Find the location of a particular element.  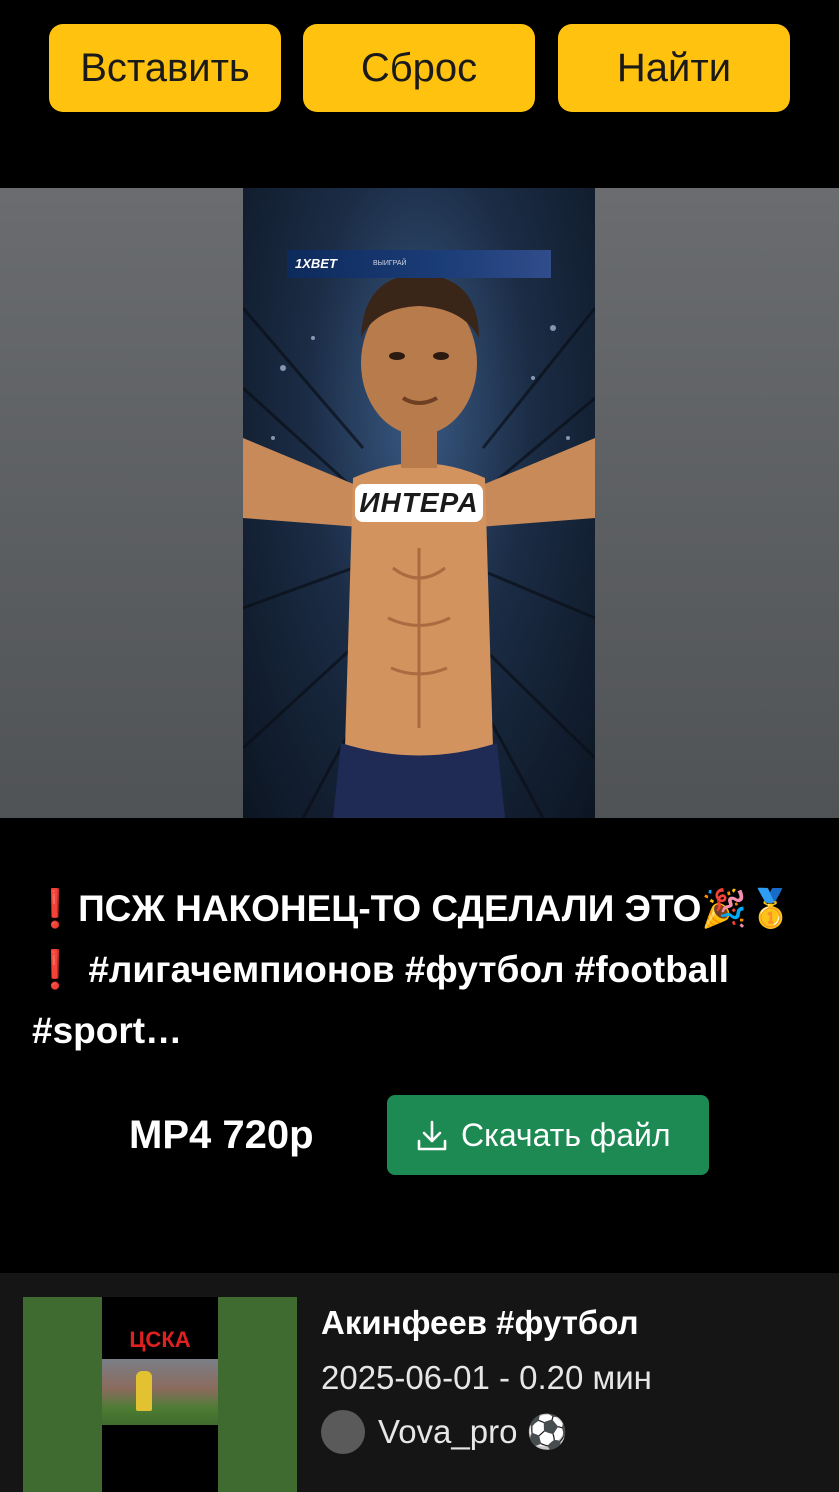

thumbnail-player is located at coordinates (144, 1391).